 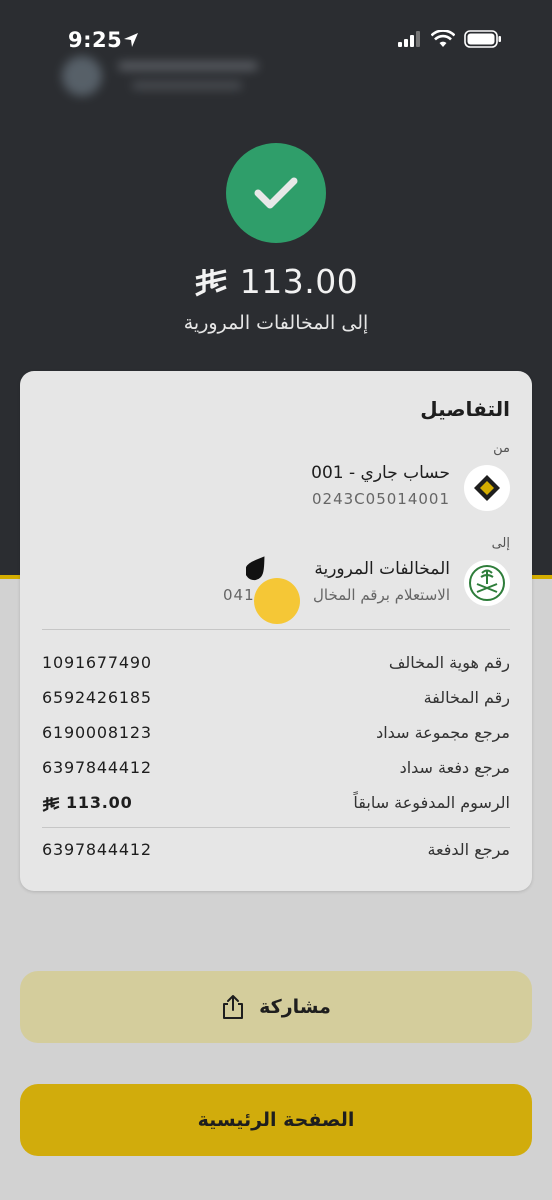 What do you see at coordinates (487, 583) in the screenshot?
I see `emblem-icon` at bounding box center [487, 583].